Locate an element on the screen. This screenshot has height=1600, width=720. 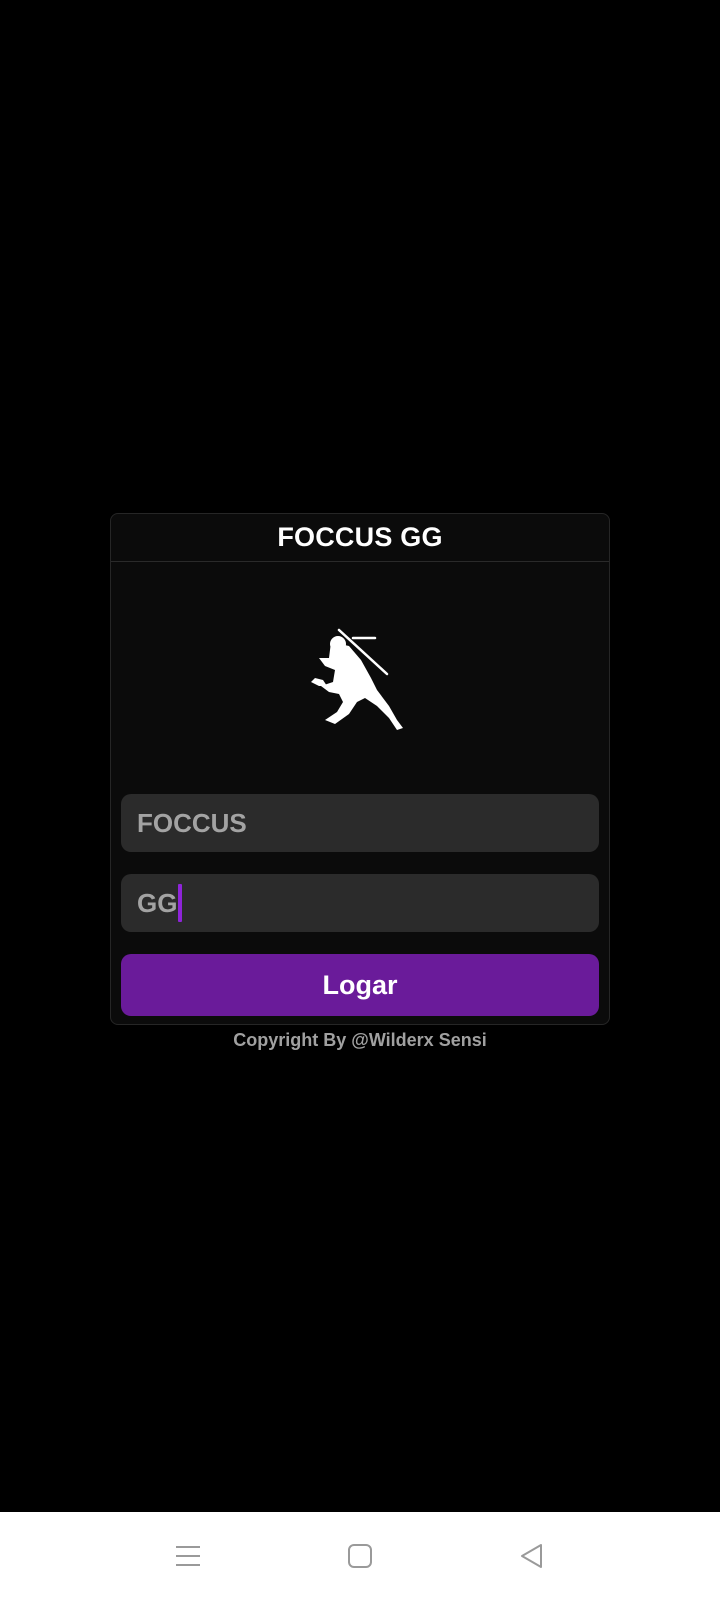
username-value: FOCCUS is located at coordinates (192, 822).